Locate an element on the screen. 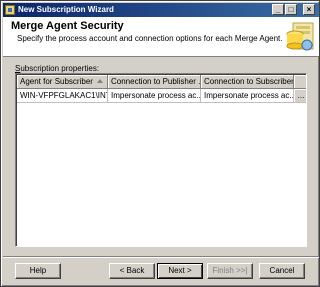 This screenshot has height=287, width=320. maximize-button: □ is located at coordinates (291, 9).